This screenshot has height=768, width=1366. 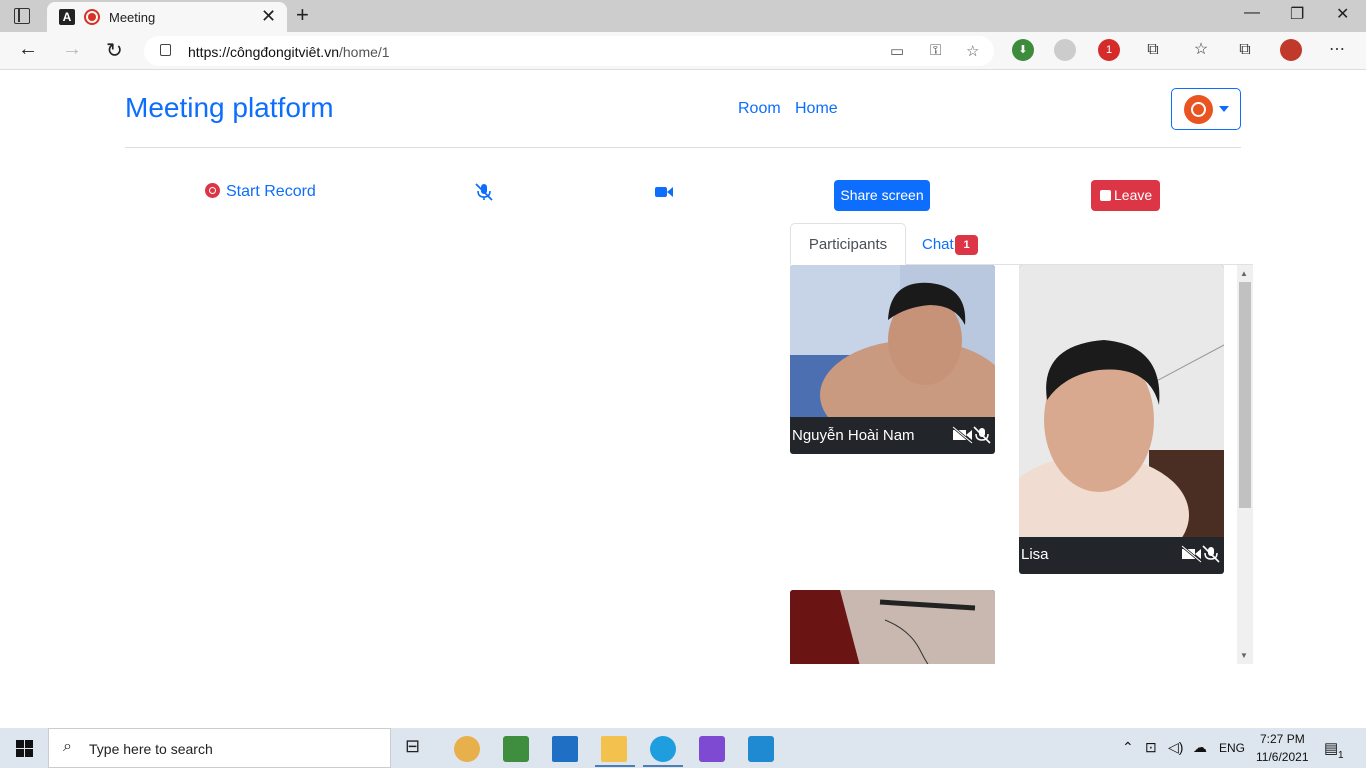 What do you see at coordinates (484, 194) in the screenshot?
I see `mic-muted-icon` at bounding box center [484, 194].